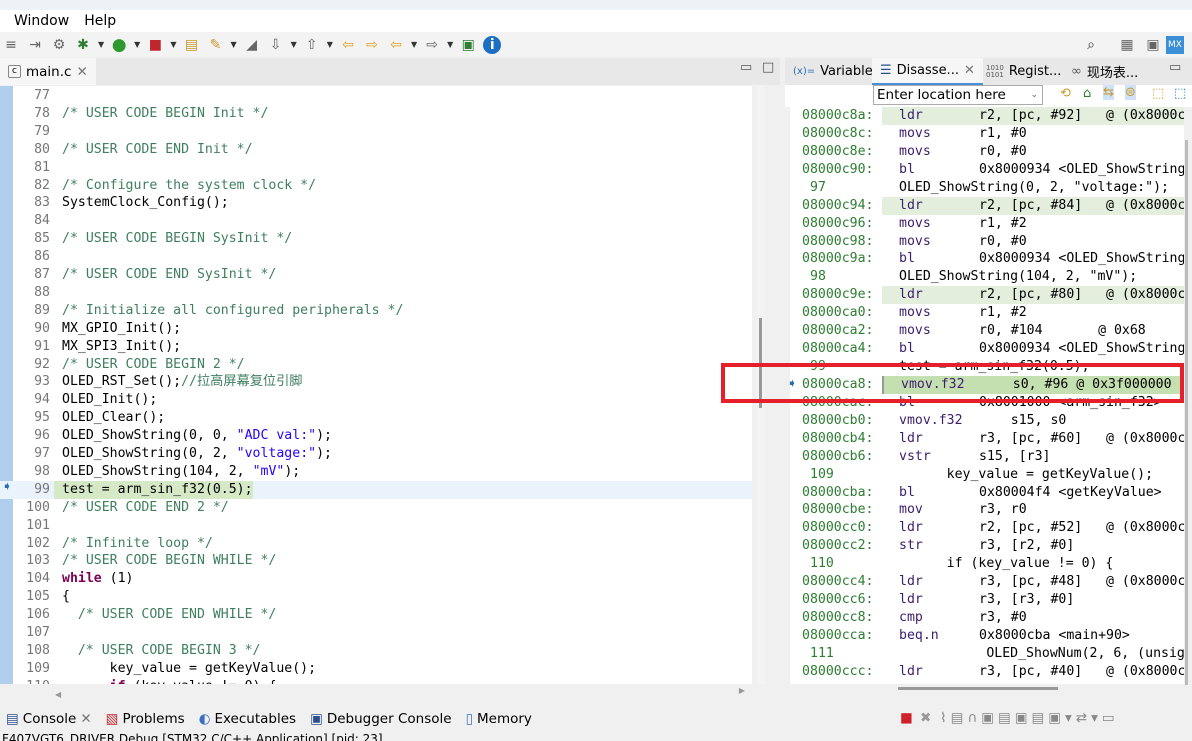  I want to click on code-line: 84, so click(376, 221).